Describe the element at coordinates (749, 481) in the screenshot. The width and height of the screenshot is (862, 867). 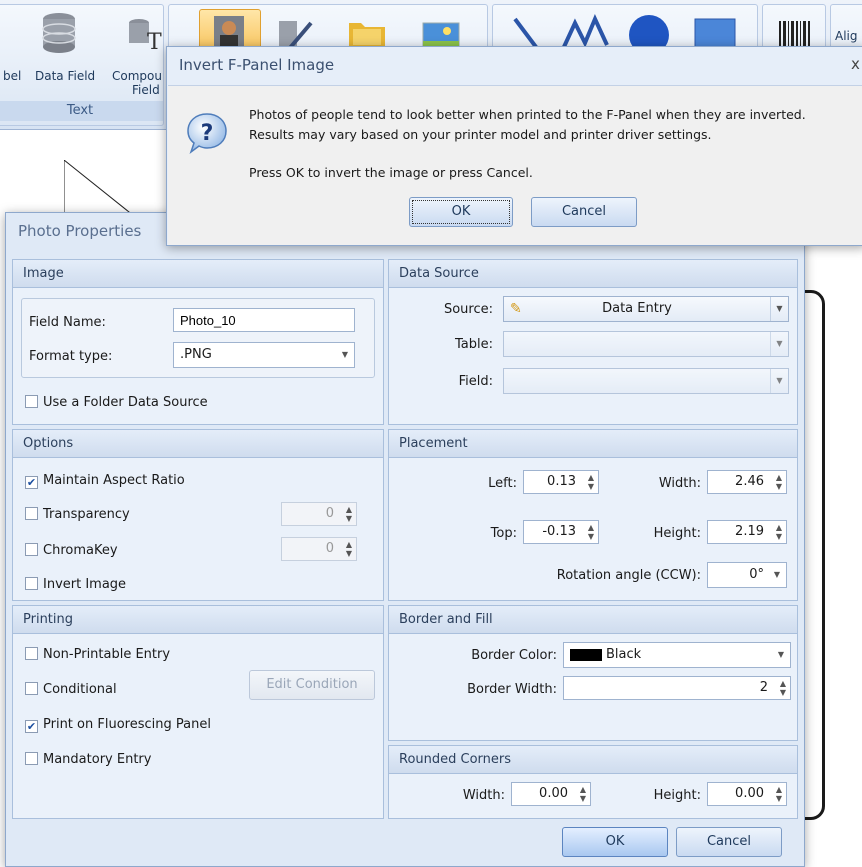
I see `width-value: 2.46` at that location.